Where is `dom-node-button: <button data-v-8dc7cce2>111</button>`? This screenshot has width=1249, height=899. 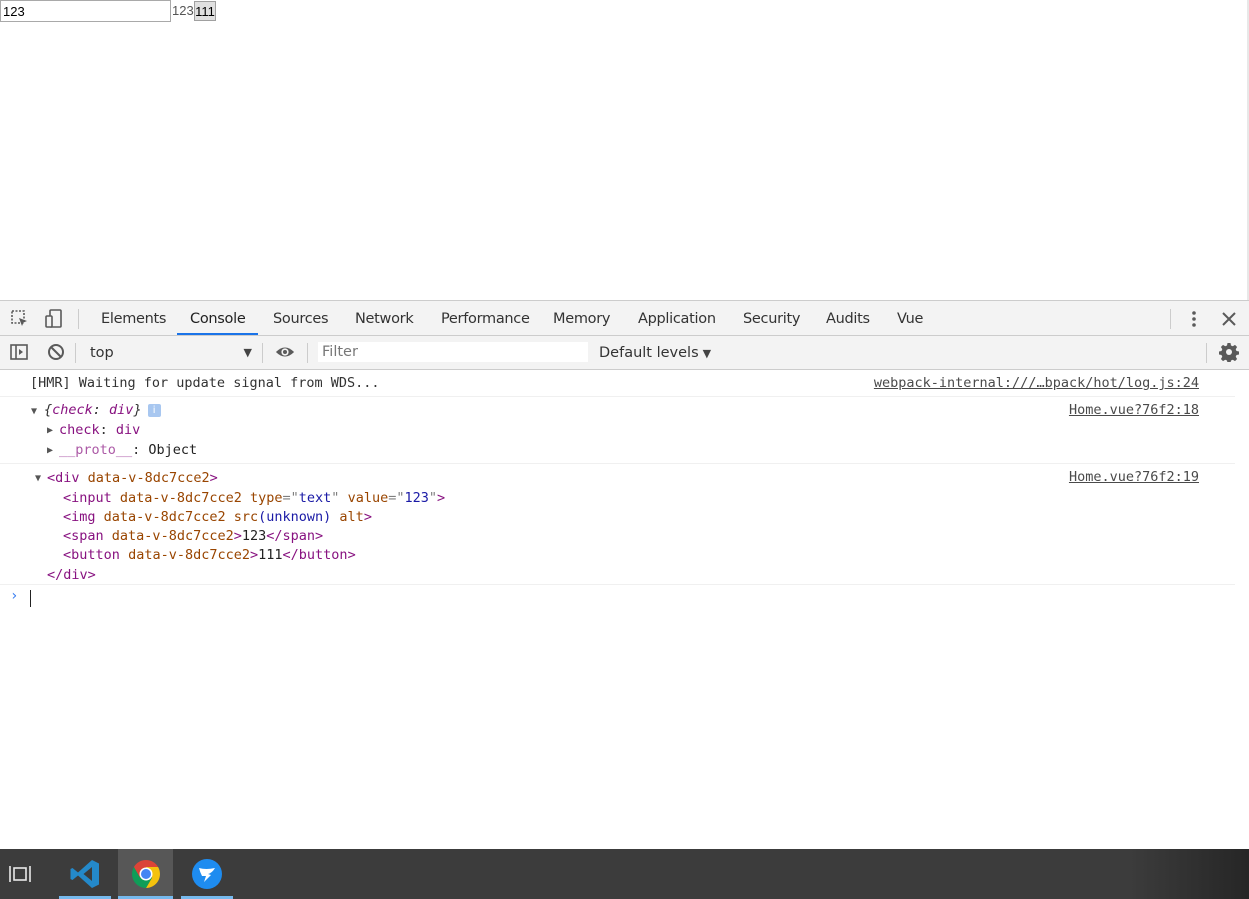 dom-node-button: <button data-v-8dc7cce2>111</button> is located at coordinates (209, 555).